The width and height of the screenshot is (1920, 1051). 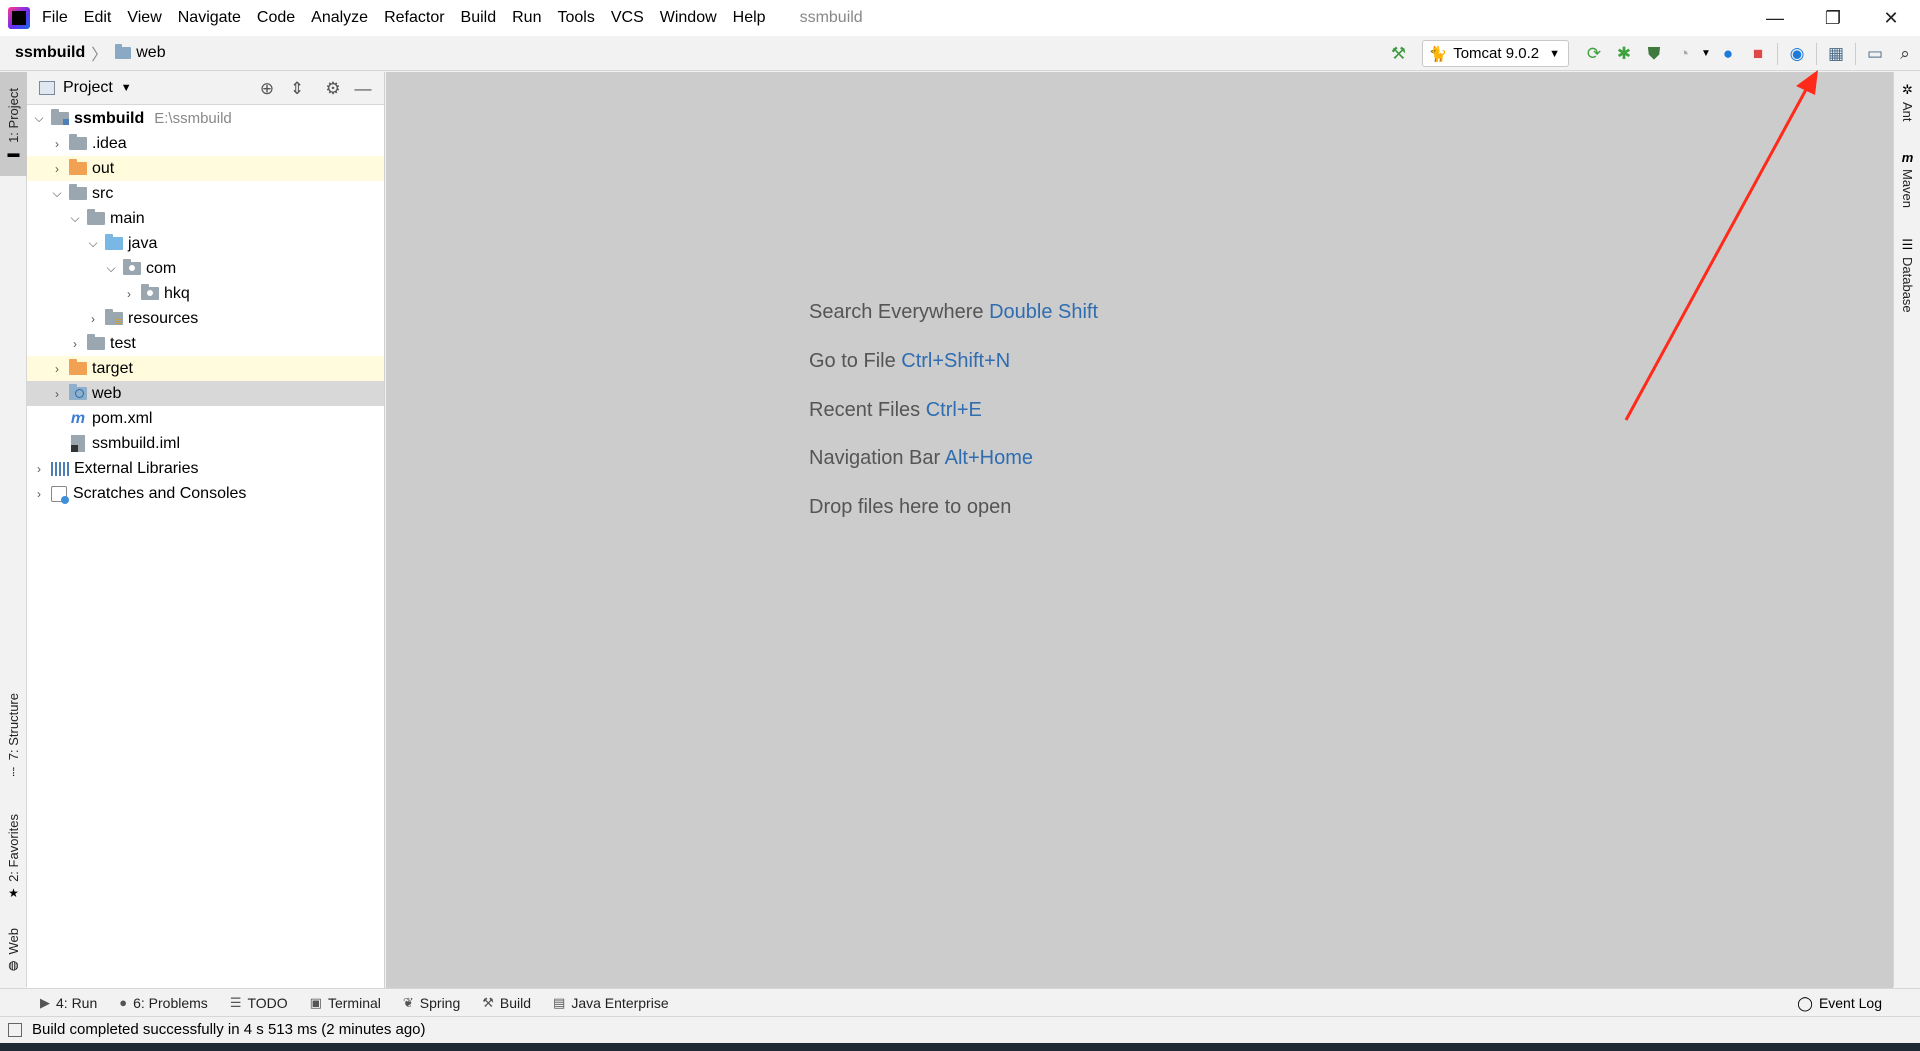 What do you see at coordinates (1907, 179) in the screenshot?
I see `tab-maven: m Maven` at bounding box center [1907, 179].